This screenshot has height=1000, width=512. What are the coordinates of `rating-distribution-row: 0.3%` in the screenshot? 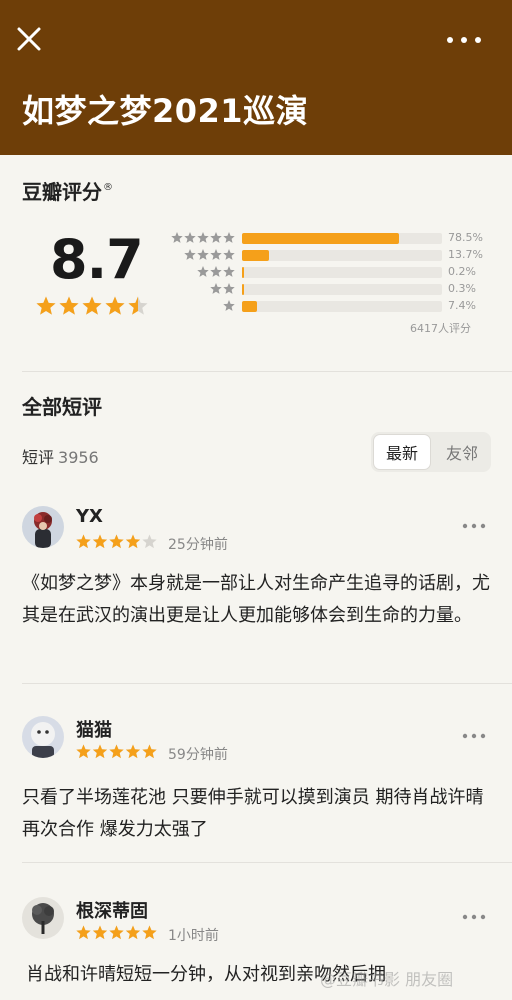 It's located at (330, 289).